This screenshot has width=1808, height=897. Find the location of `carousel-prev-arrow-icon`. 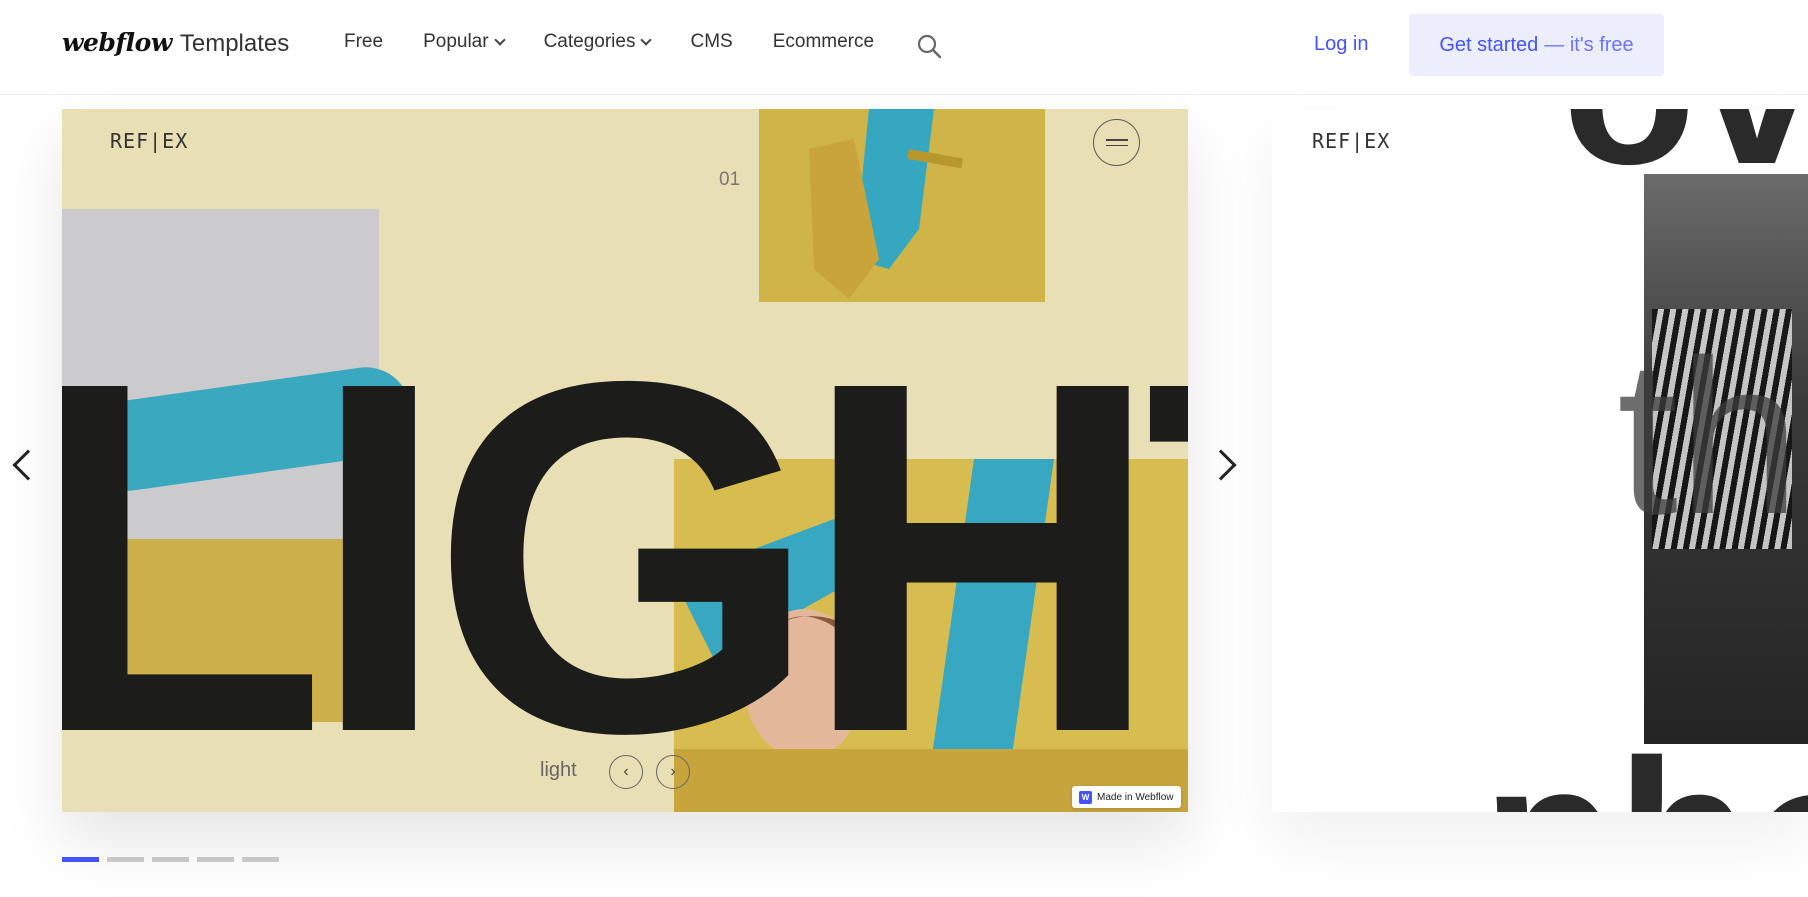

carousel-prev-arrow-icon is located at coordinates (28, 465).